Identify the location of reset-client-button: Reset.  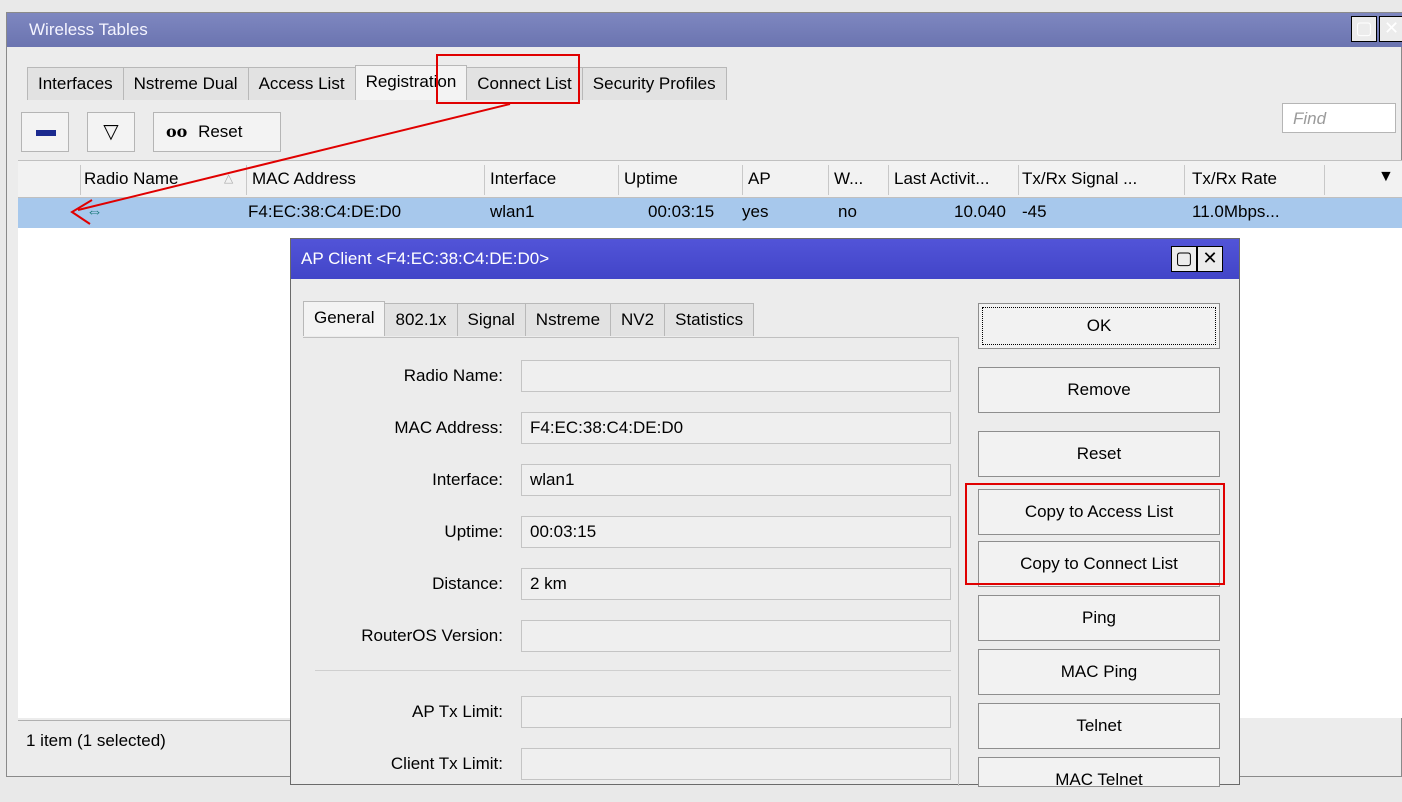
(1099, 454).